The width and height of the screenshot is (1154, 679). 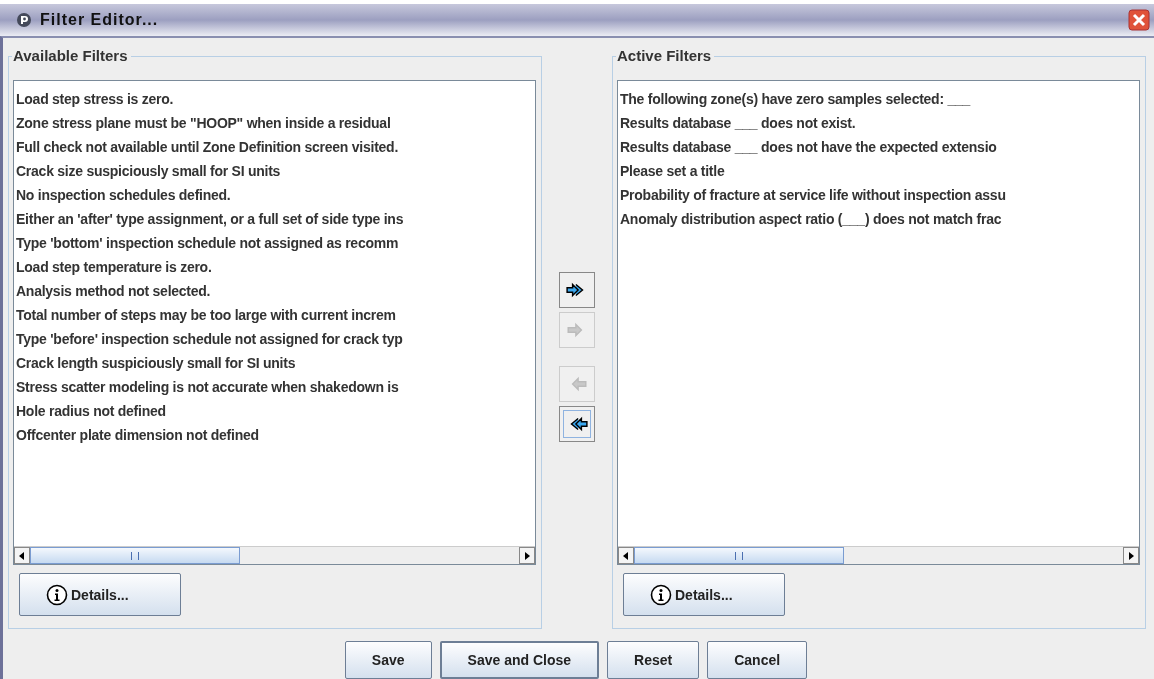 I want to click on list-item: Zone stress plane must be "HOOP" when inside a residual, so click(x=275, y=123).